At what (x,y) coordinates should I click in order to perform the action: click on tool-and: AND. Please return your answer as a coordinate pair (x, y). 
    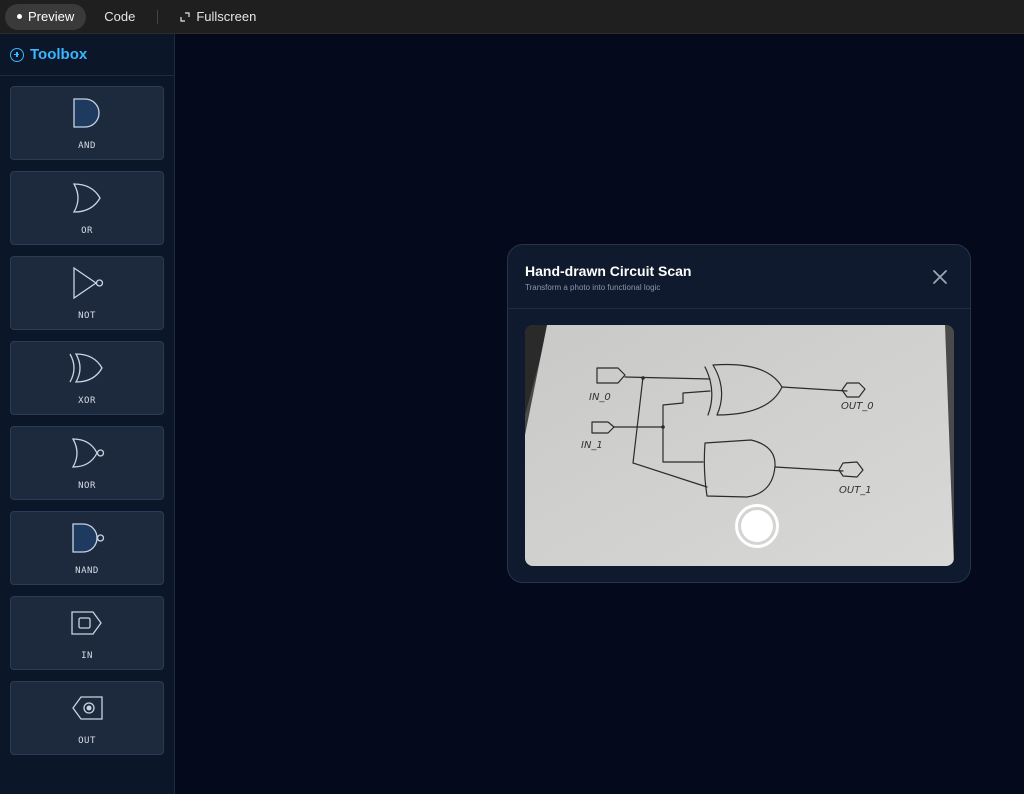
    Looking at the image, I should click on (87, 123).